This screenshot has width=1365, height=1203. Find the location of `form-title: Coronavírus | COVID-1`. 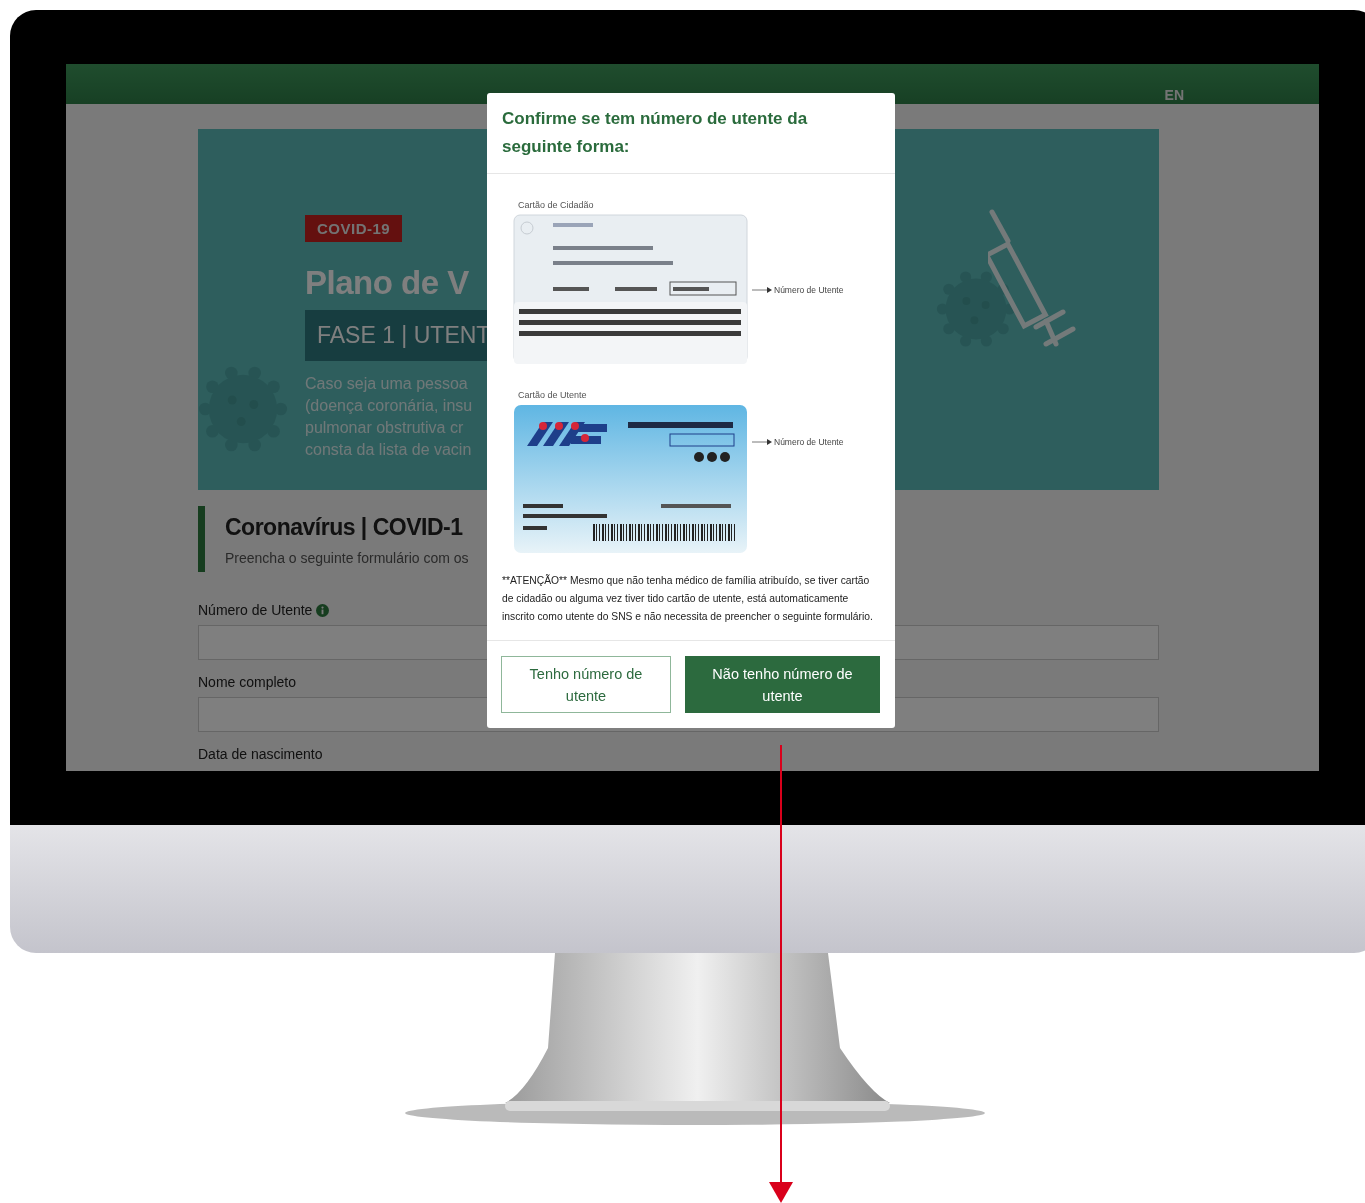

form-title: Coronavírus | COVID-1 is located at coordinates (344, 527).